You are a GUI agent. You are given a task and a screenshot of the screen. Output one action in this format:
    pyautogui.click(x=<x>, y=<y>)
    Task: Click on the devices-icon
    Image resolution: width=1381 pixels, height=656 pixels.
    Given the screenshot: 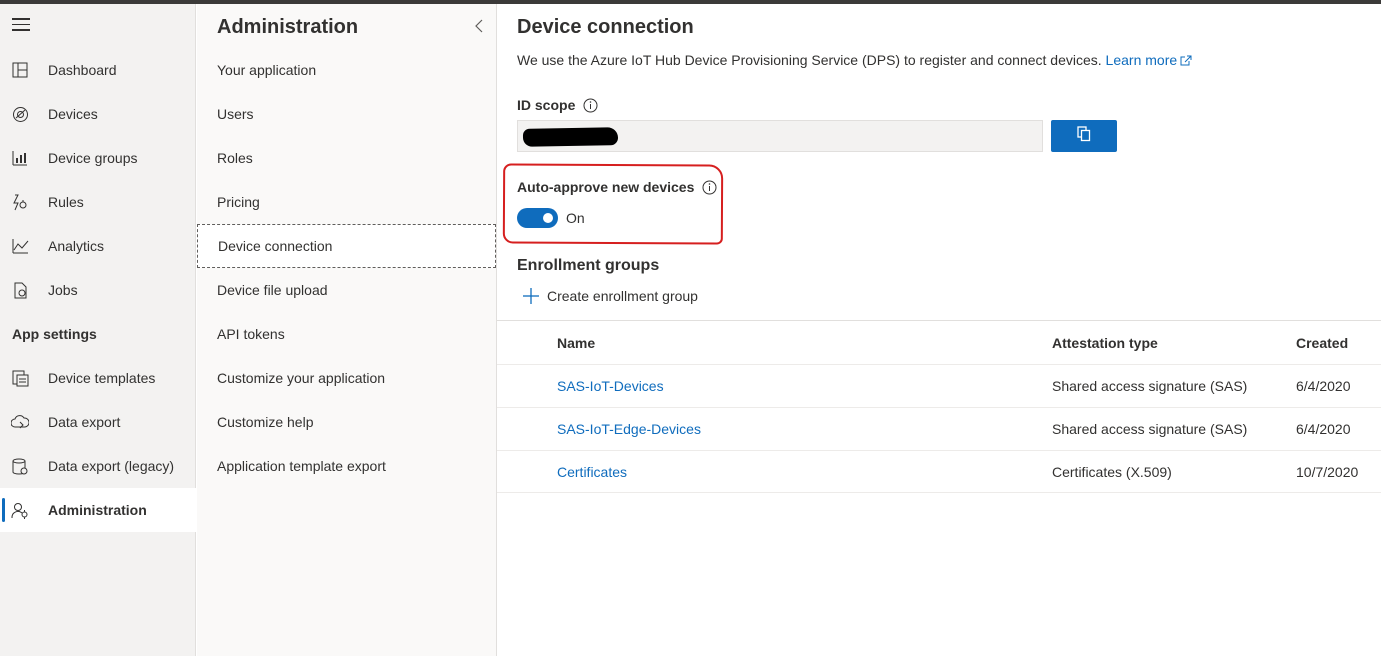 What is the action you would take?
    pyautogui.click(x=20, y=114)
    